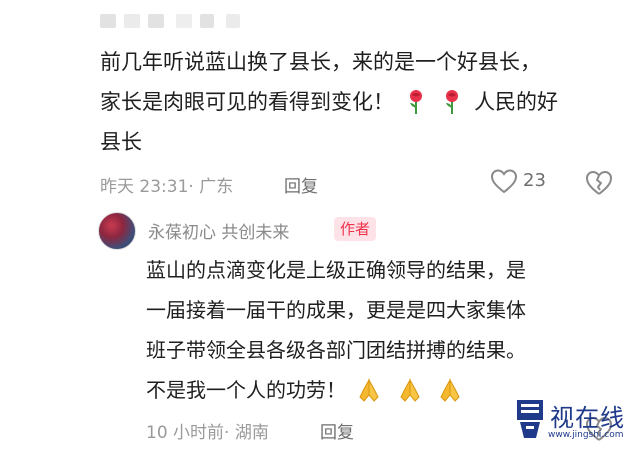 This screenshot has height=460, width=640. I want to click on reply-reply-button: 回复, so click(337, 430).